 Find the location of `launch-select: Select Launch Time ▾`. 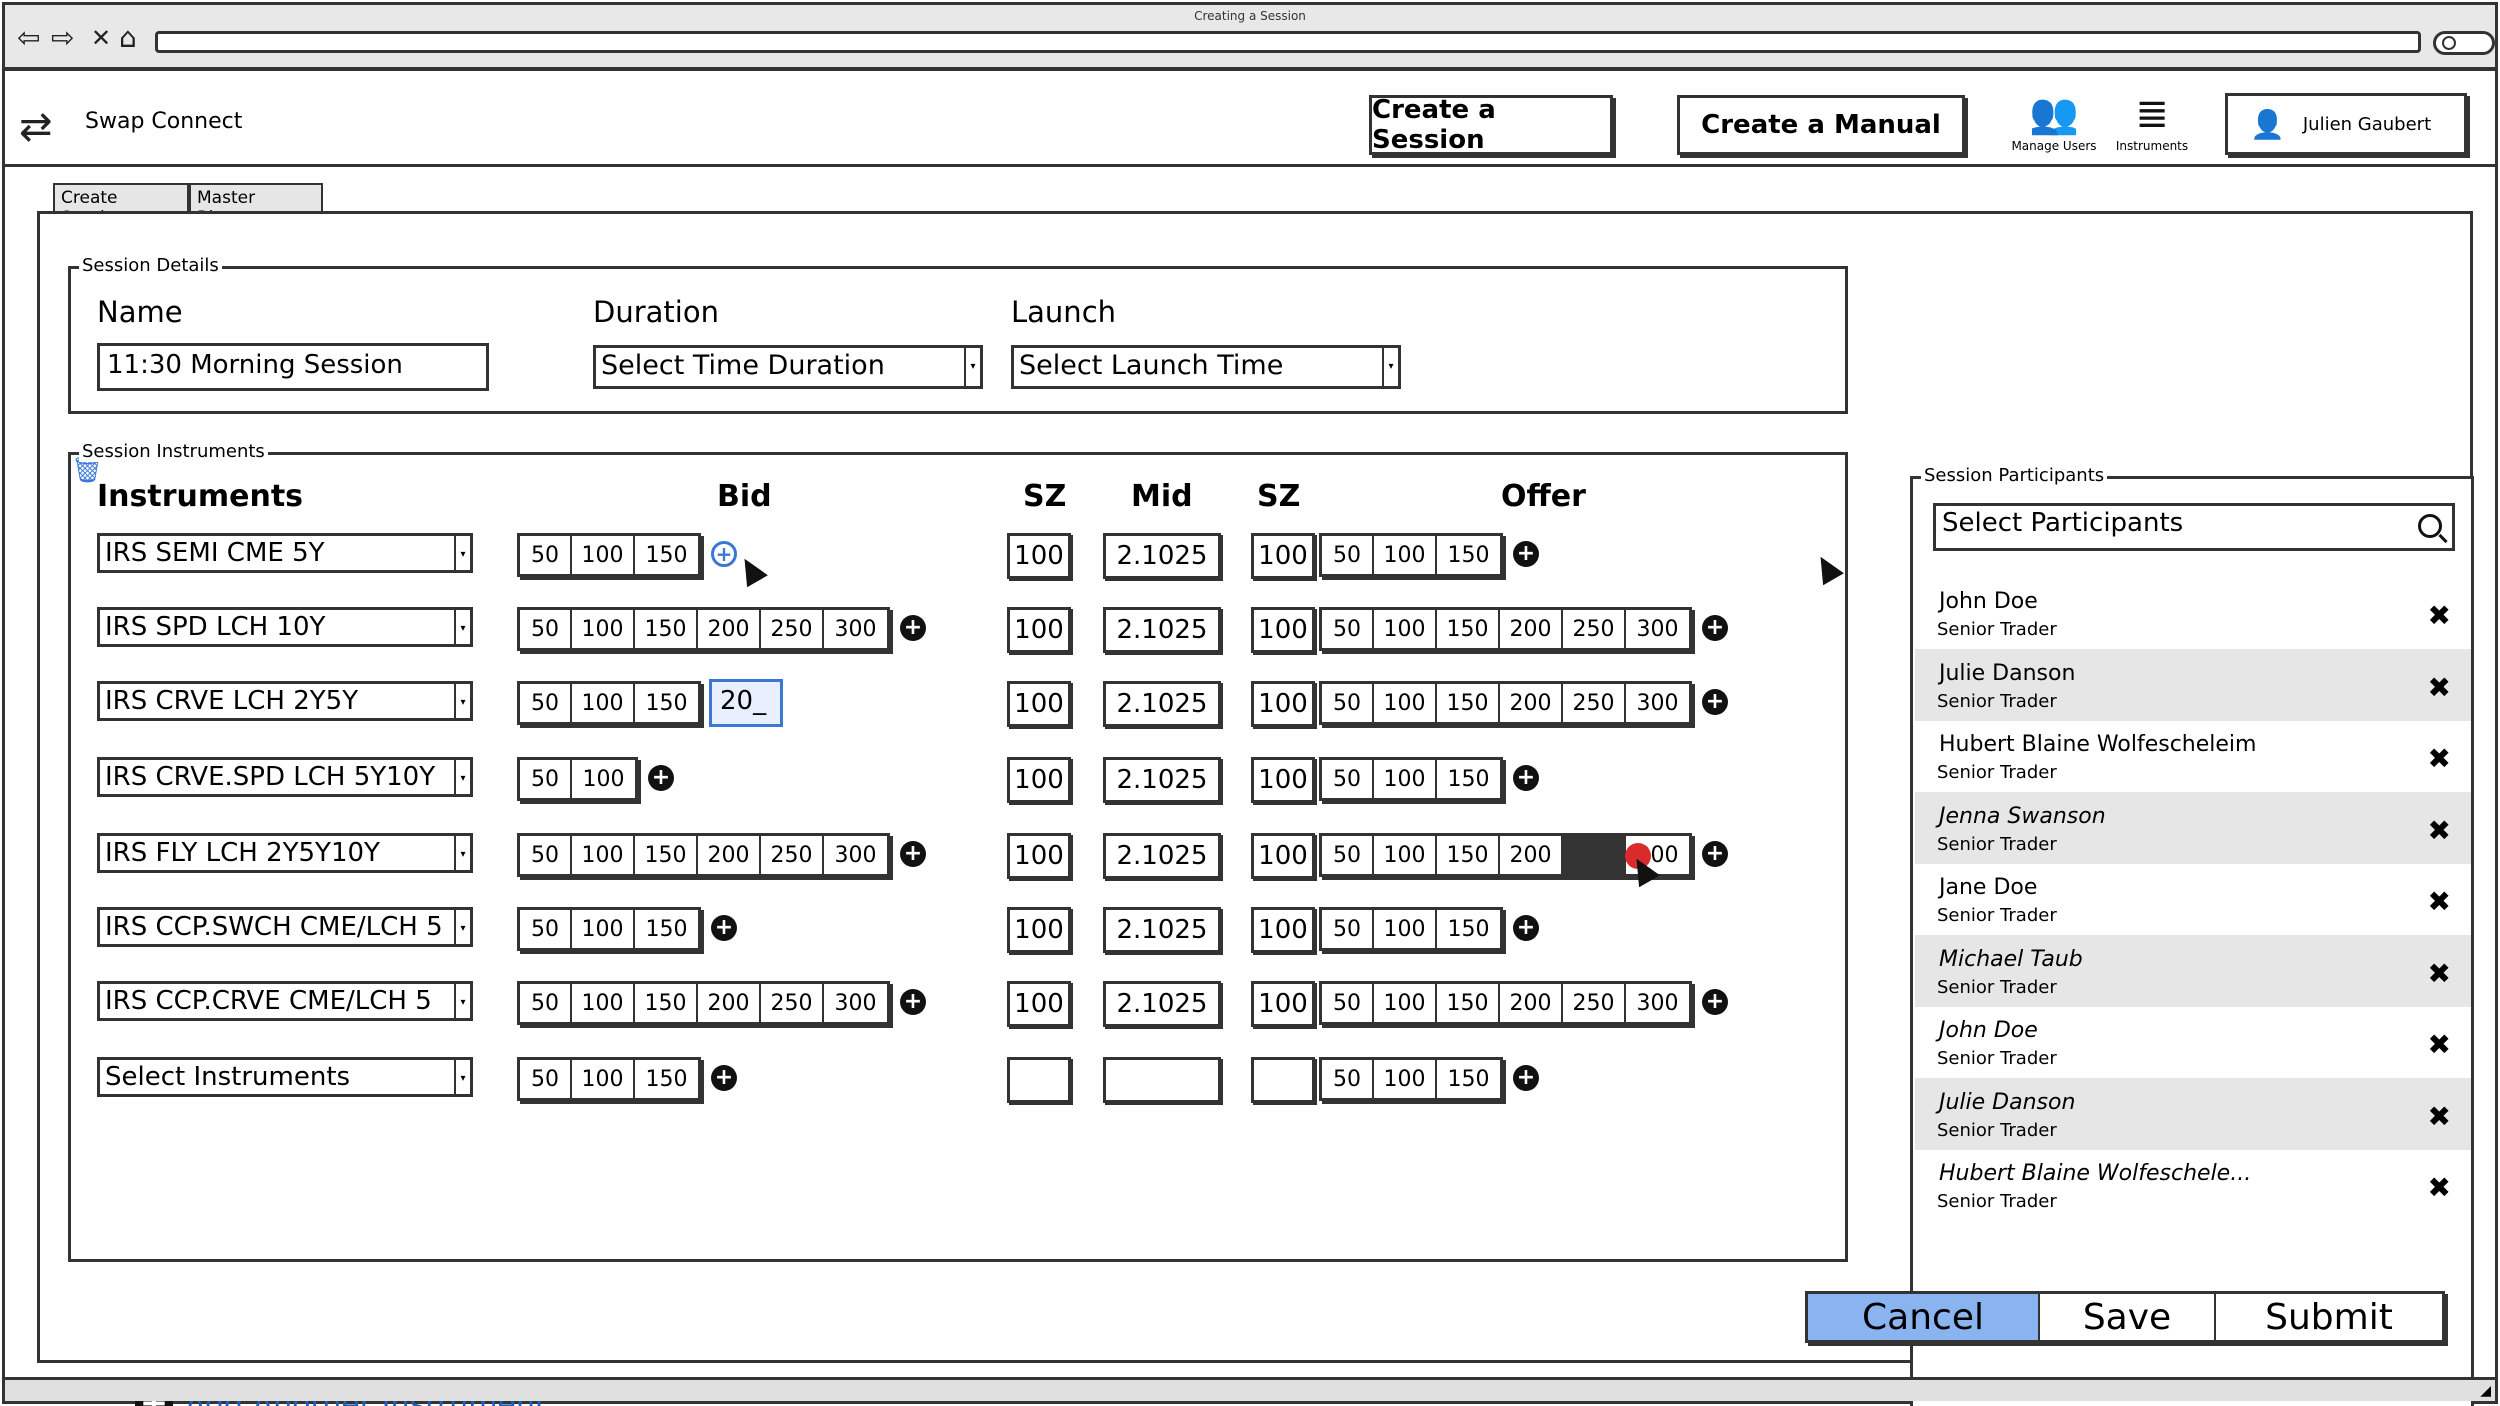

launch-select: Select Launch Time ▾ is located at coordinates (1206, 367).